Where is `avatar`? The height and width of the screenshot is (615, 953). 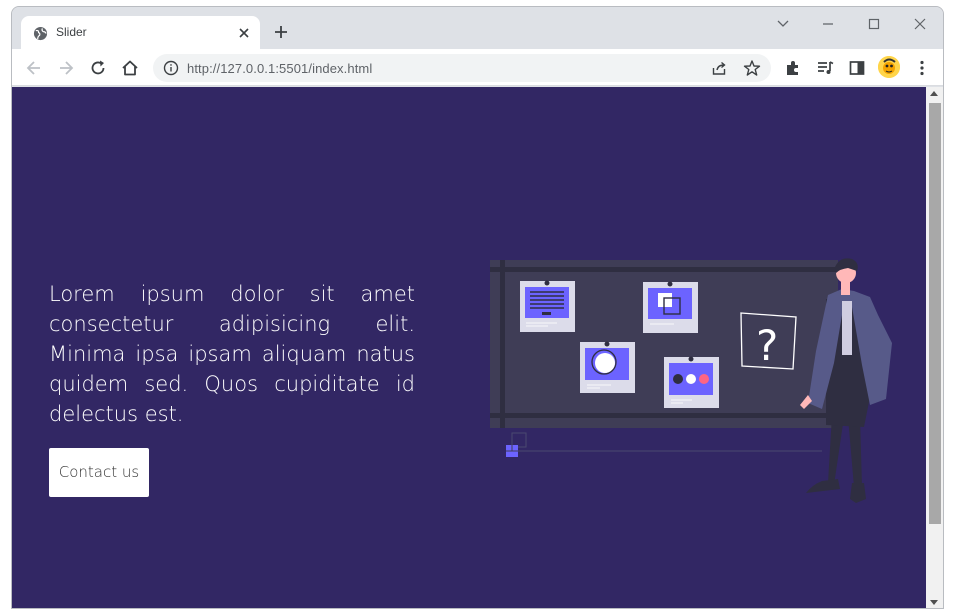 avatar is located at coordinates (889, 67).